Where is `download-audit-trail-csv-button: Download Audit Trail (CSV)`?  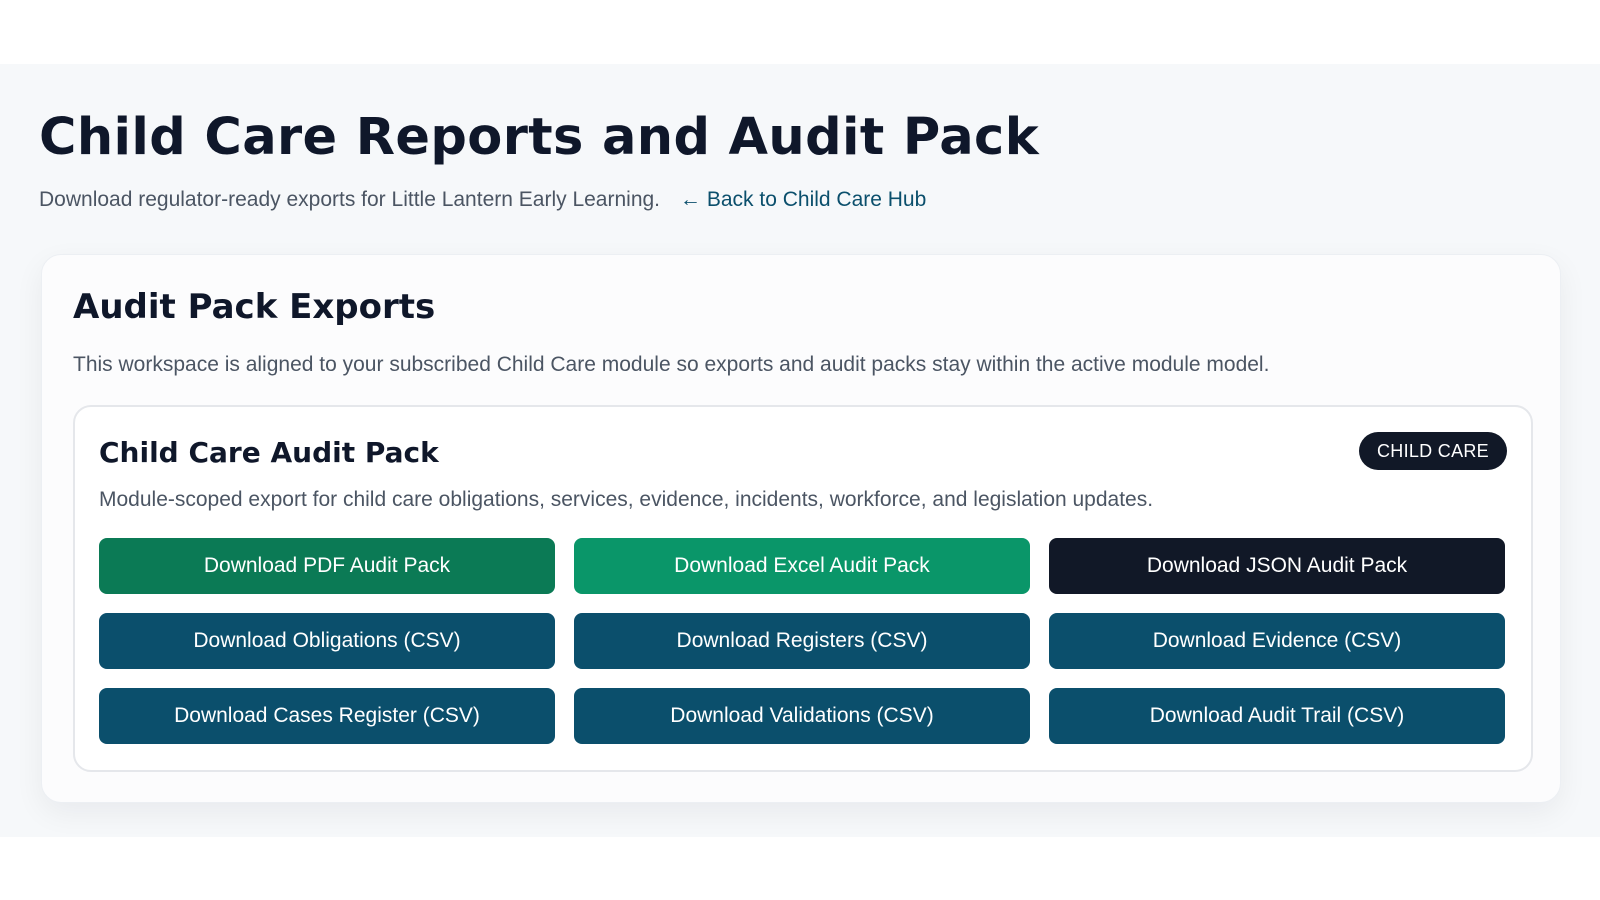 download-audit-trail-csv-button: Download Audit Trail (CSV) is located at coordinates (1277, 716).